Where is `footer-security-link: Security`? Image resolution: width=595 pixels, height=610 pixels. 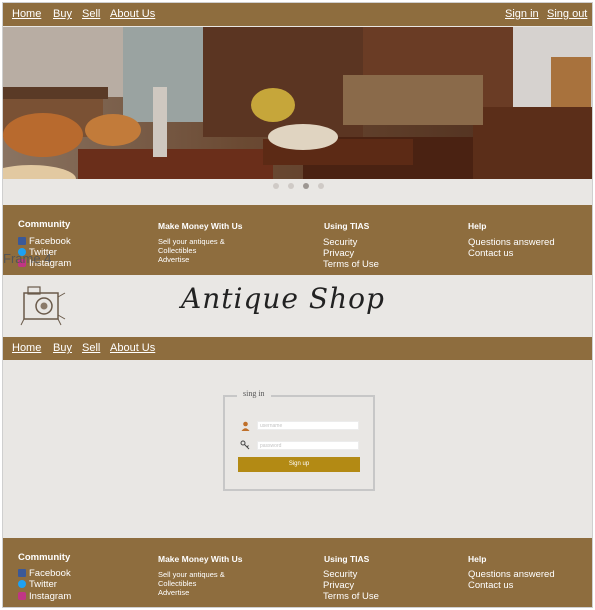 footer-security-link: Security is located at coordinates (340, 242).